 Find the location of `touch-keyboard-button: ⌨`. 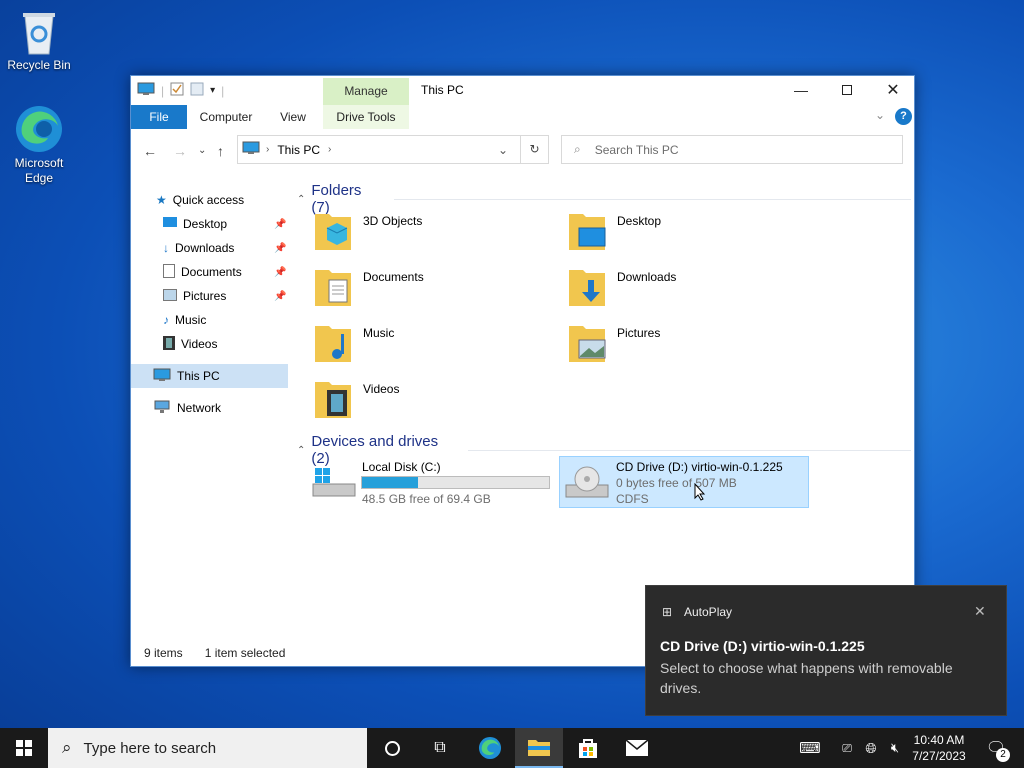

touch-keyboard-button: ⌨ is located at coordinates (810, 748).